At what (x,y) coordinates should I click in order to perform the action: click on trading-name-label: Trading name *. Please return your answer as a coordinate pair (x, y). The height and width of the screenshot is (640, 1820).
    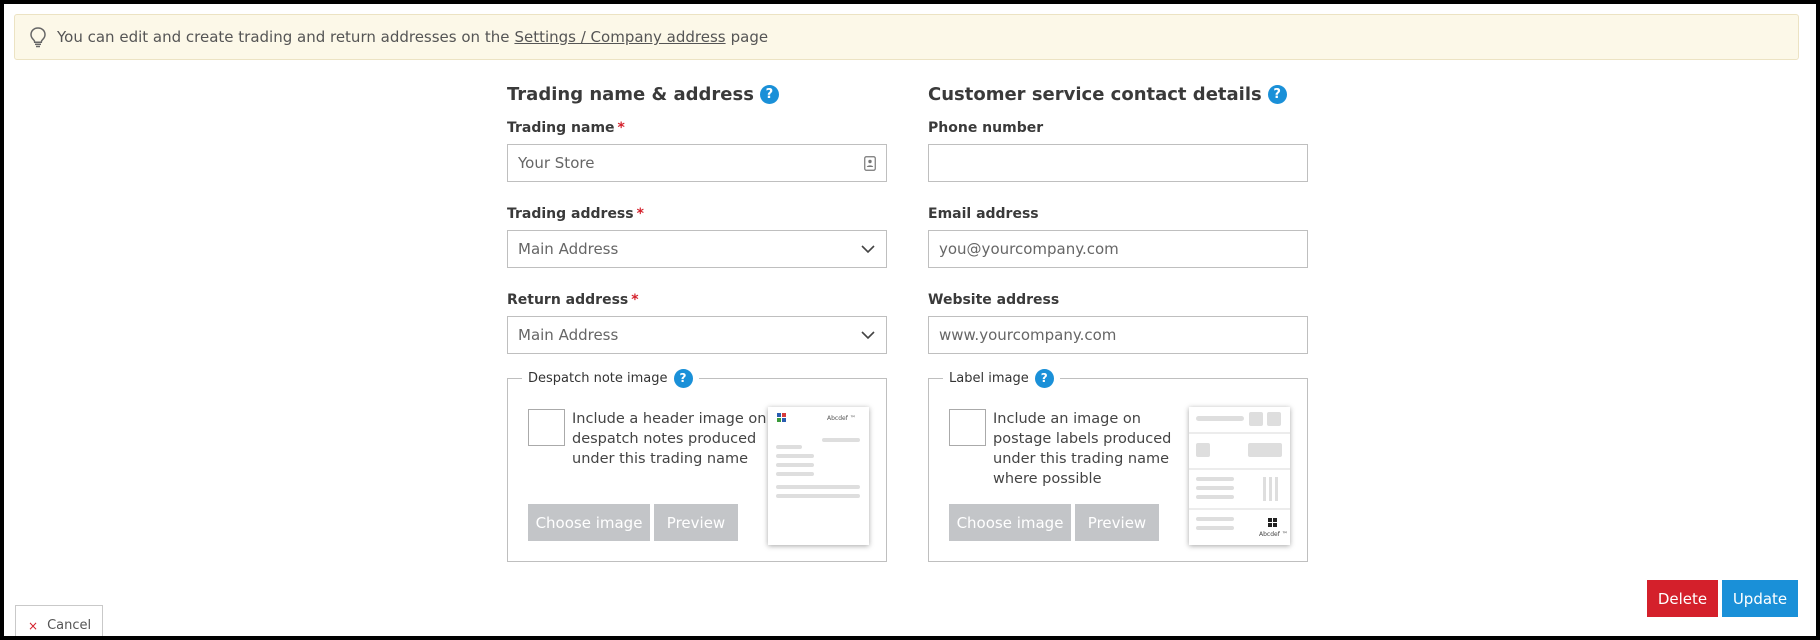
    Looking at the image, I should click on (697, 129).